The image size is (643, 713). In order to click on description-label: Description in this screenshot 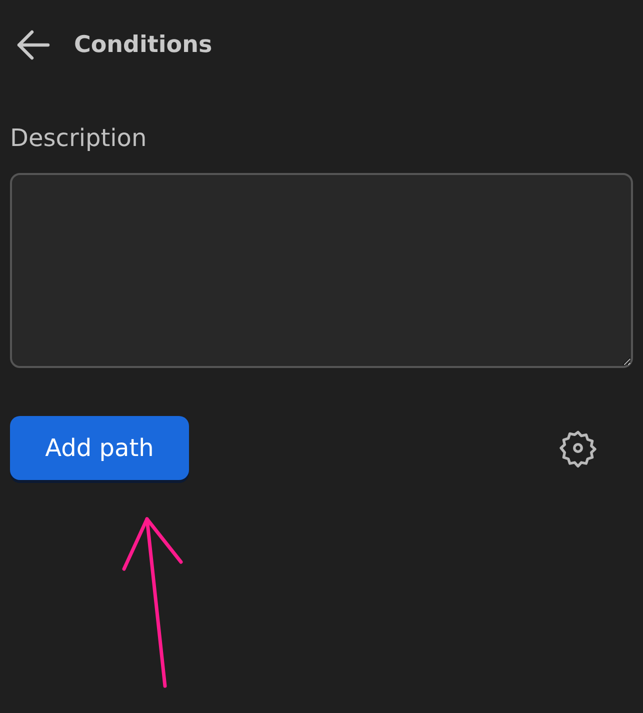, I will do `click(79, 138)`.